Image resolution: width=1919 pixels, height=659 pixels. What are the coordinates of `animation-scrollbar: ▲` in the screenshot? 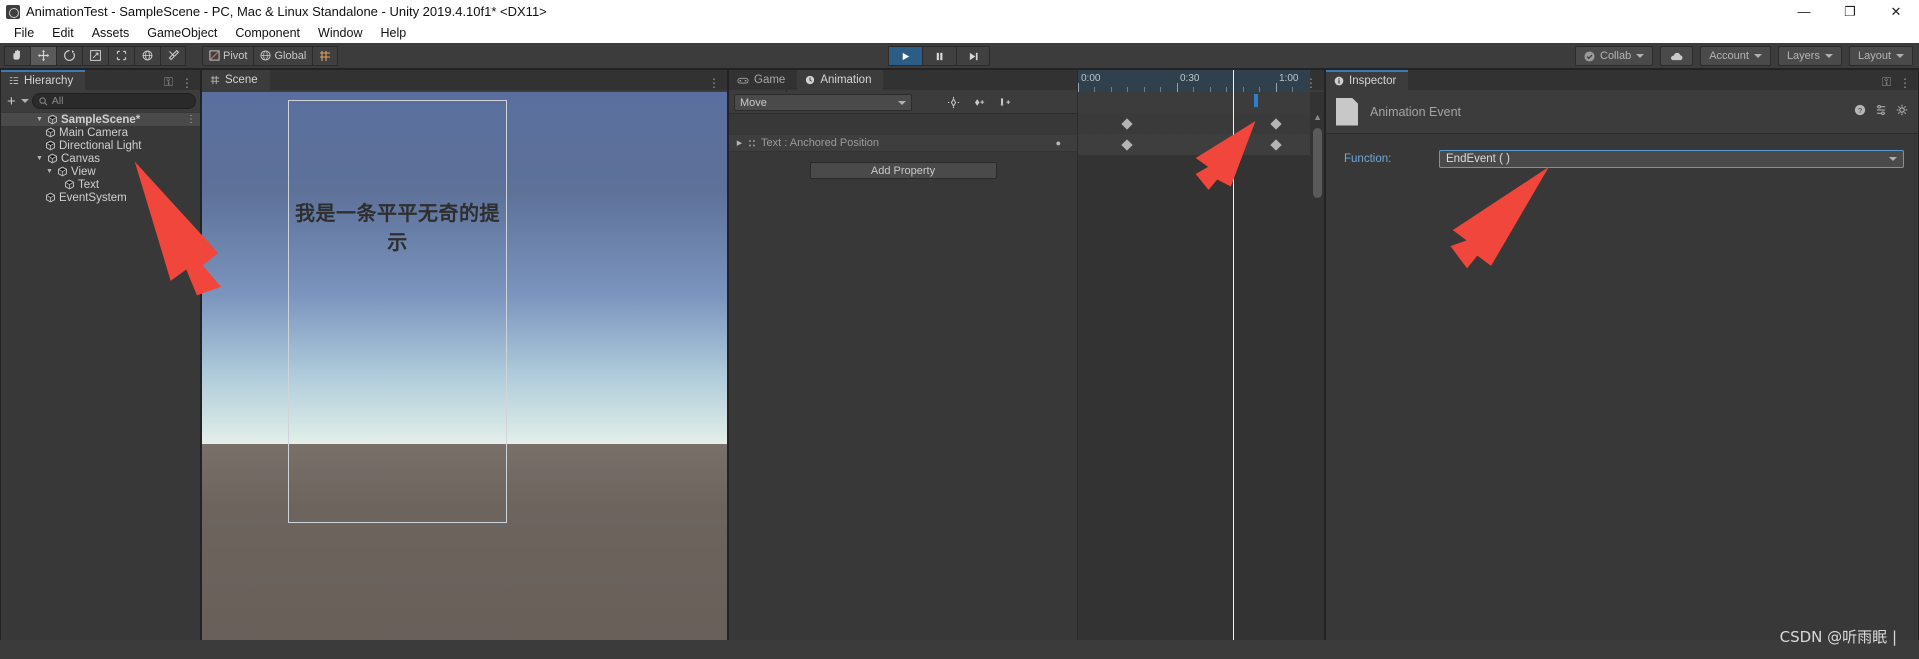 It's located at (1317, 374).